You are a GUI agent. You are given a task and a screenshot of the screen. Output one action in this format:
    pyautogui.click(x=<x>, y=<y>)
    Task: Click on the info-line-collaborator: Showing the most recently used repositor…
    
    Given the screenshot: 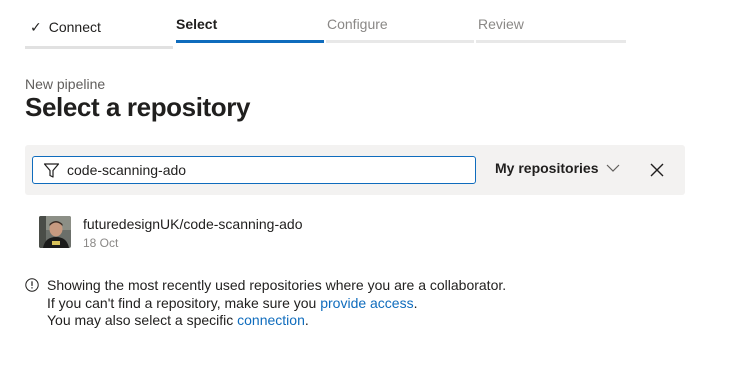 What is the action you would take?
    pyautogui.click(x=277, y=285)
    